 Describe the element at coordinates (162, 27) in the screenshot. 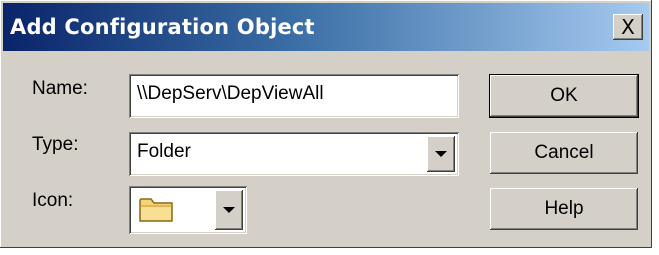

I see `window-title: Add Configuration Object` at that location.